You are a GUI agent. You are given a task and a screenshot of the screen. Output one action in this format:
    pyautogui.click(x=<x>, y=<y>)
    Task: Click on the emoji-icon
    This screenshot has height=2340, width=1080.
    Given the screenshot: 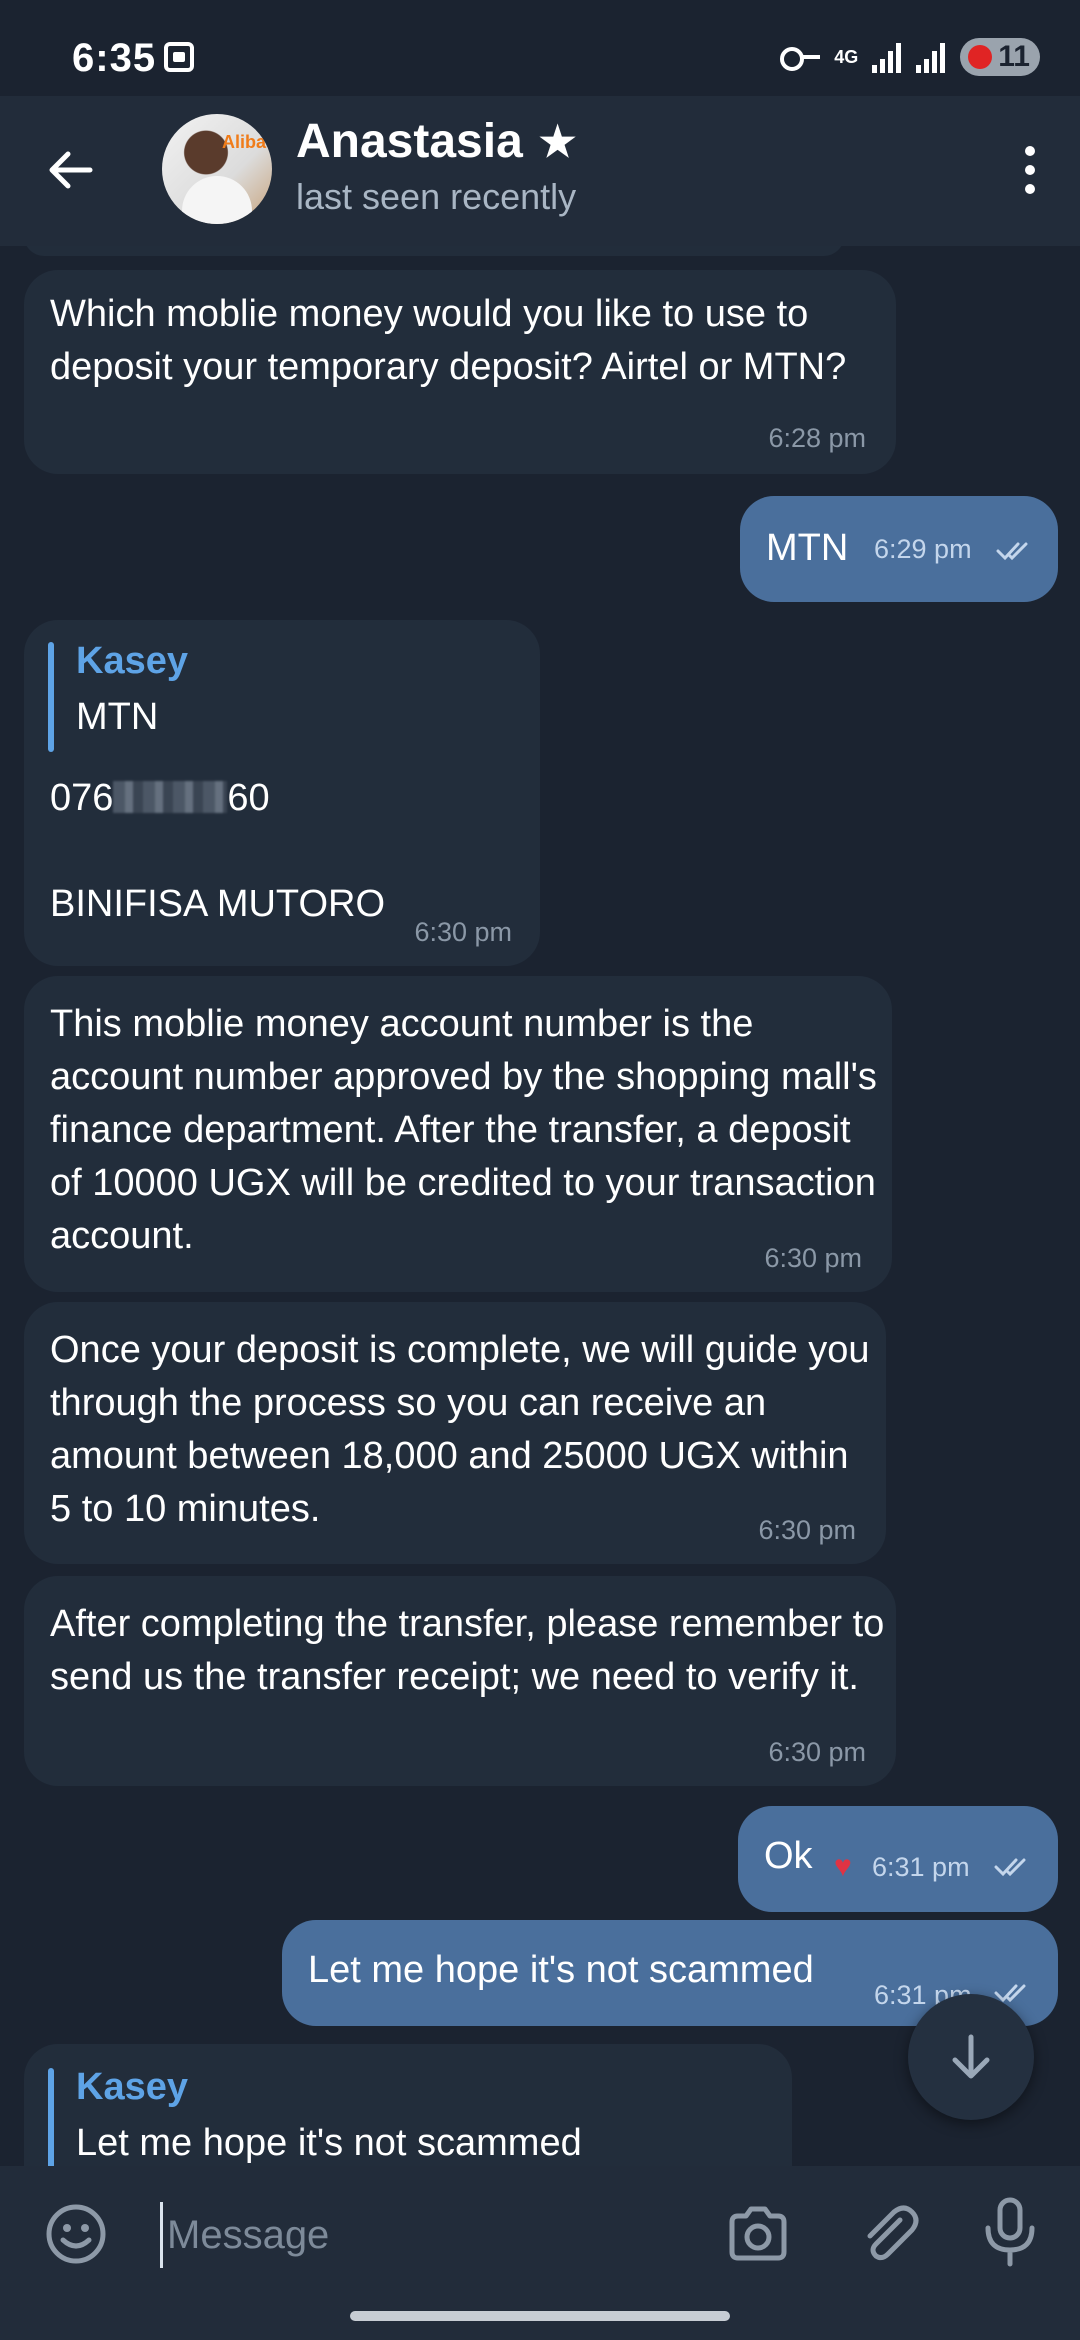 What is the action you would take?
    pyautogui.click(x=76, y=2234)
    